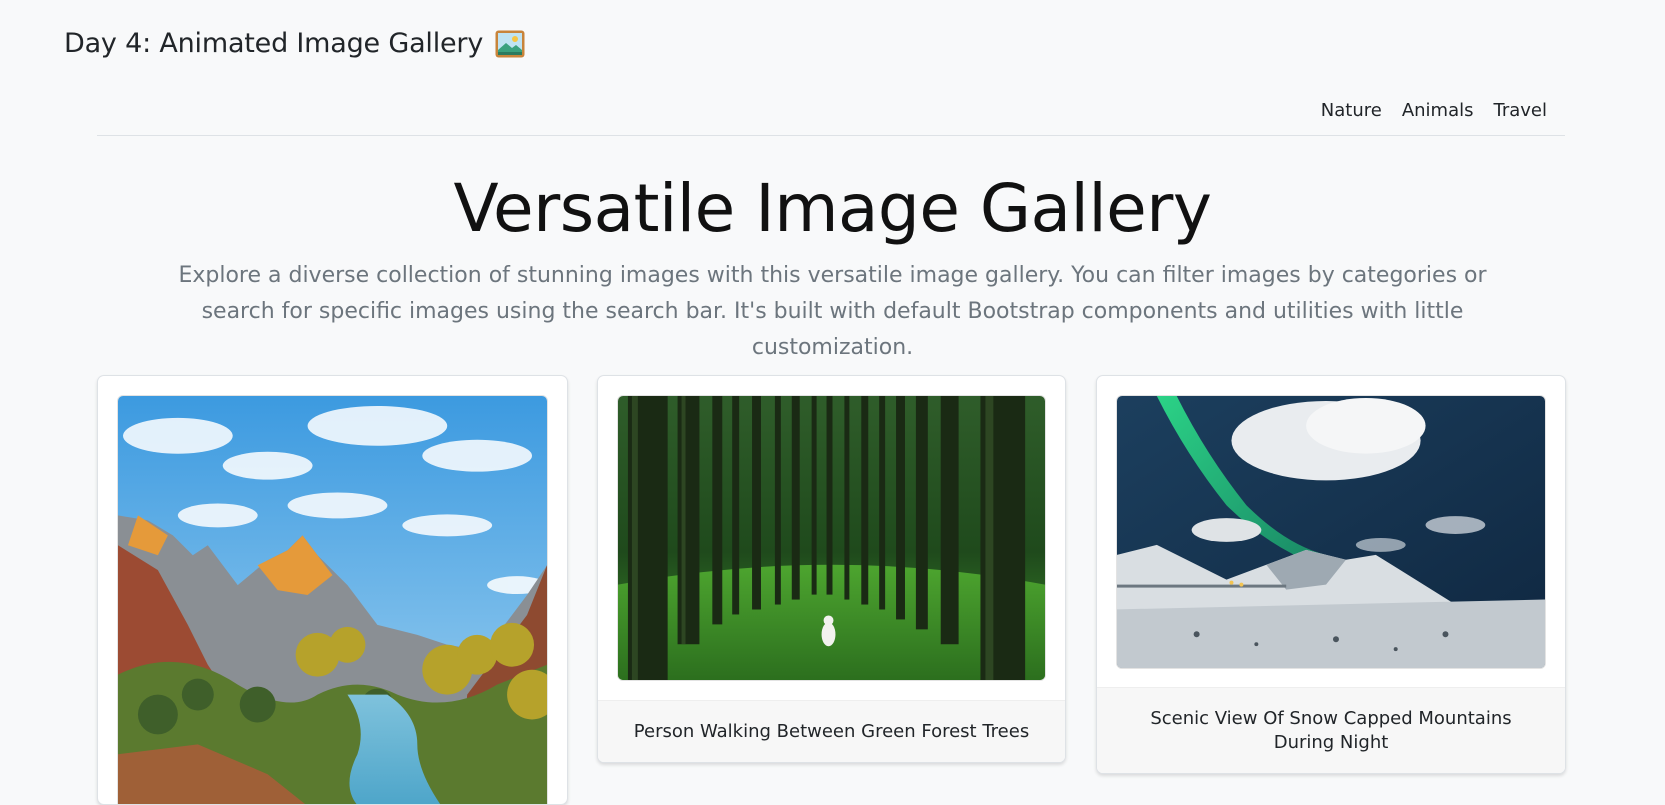 This screenshot has width=1665, height=805. Describe the element at coordinates (831, 538) in the screenshot. I see `green-forest-image` at that location.